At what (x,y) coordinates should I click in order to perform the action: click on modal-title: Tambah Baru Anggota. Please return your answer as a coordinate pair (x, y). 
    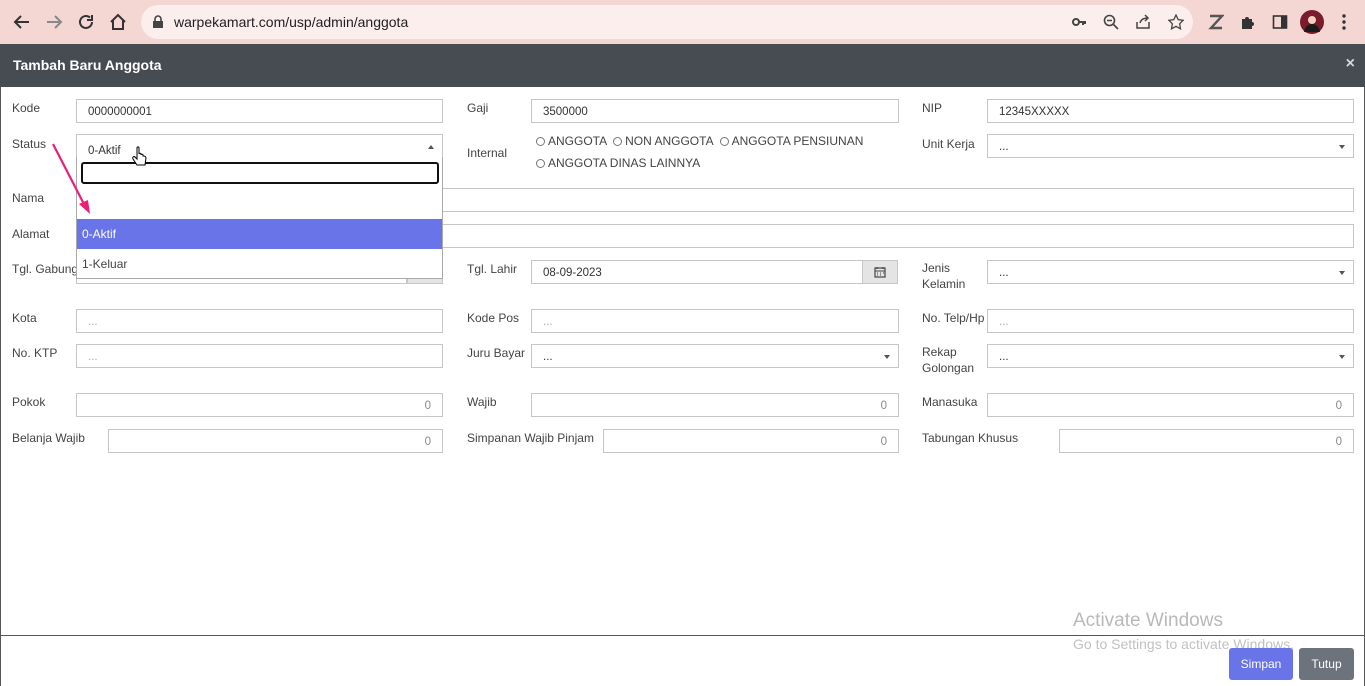
    Looking at the image, I should click on (87, 65).